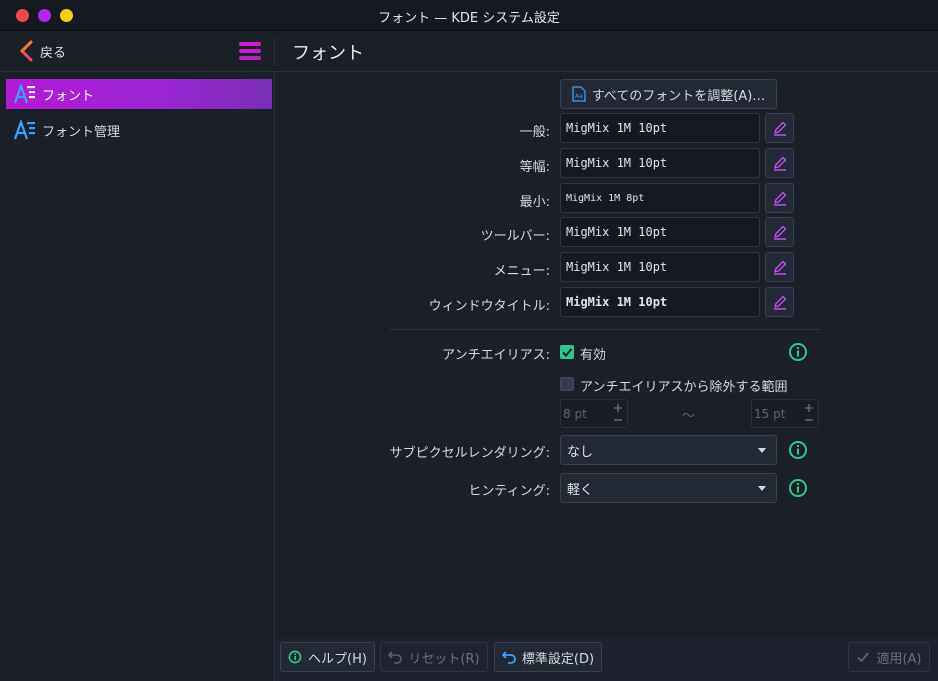 This screenshot has width=938, height=681. What do you see at coordinates (558, 659) in the screenshot?
I see `defaults-label: 標準設定(D)` at bounding box center [558, 659].